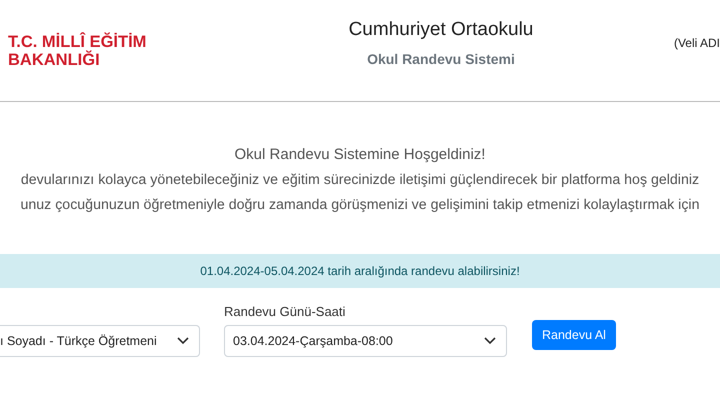 The width and height of the screenshot is (720, 420). Describe the element at coordinates (360, 205) in the screenshot. I see `welcome-text: unuz çocuğunuzun öğretmeniyle doğru zamanda görüşmenizi ve gelişimini takip etmenizi kolaylaştırmak için` at that location.